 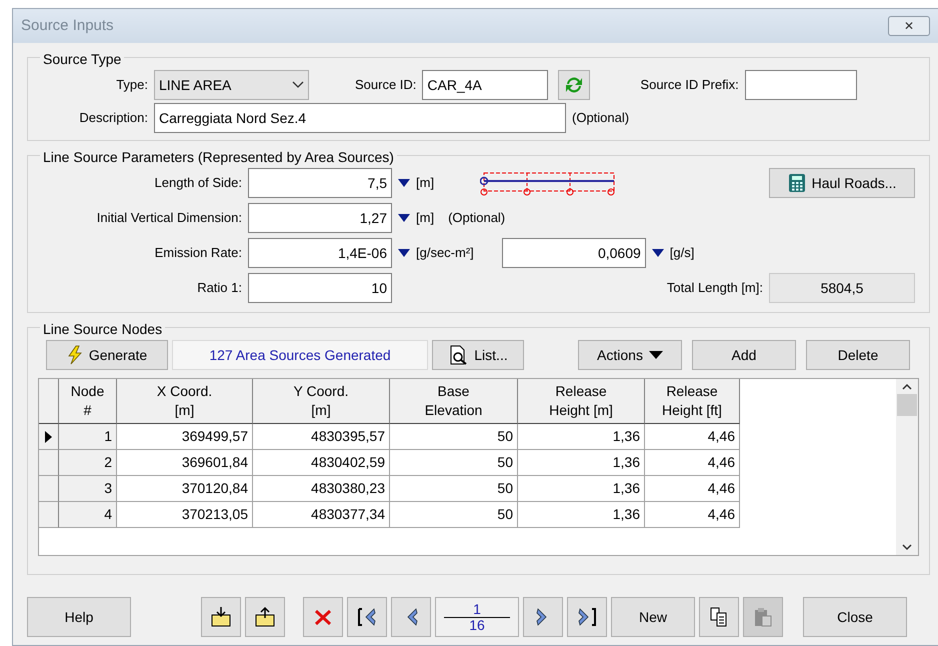 I want to click on table-cell: 4830395,57, so click(x=321, y=437).